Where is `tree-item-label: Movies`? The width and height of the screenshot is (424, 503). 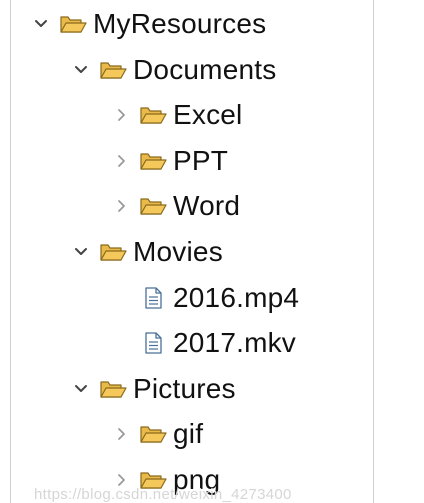
tree-item-label: Movies is located at coordinates (178, 251).